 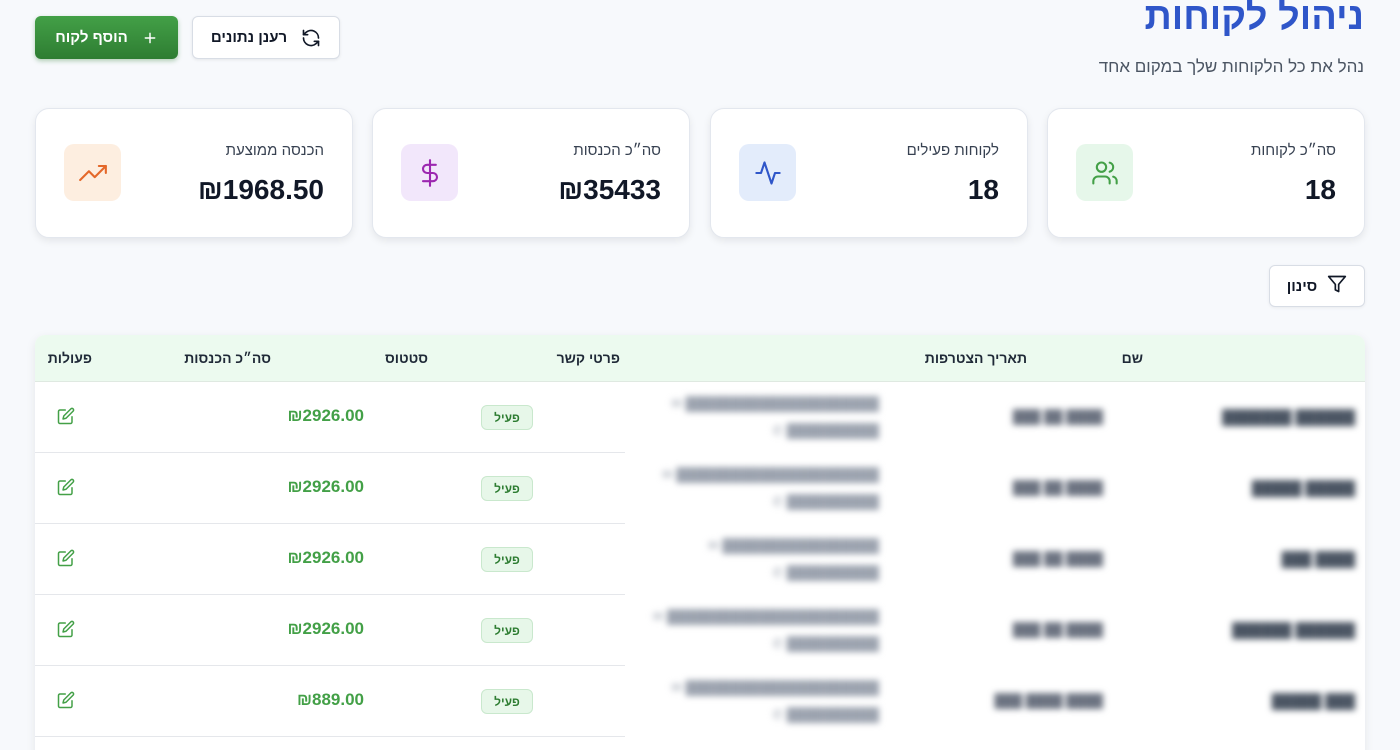 I want to click on customer-name: █████ █████, so click(x=1303, y=488).